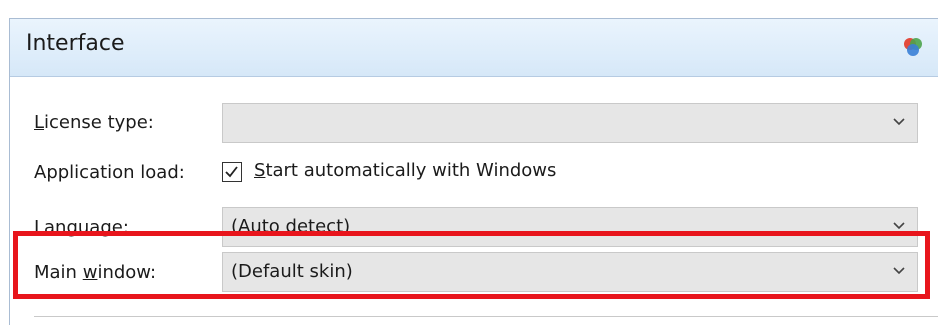  I want to click on checkmark-icon, so click(231, 172).